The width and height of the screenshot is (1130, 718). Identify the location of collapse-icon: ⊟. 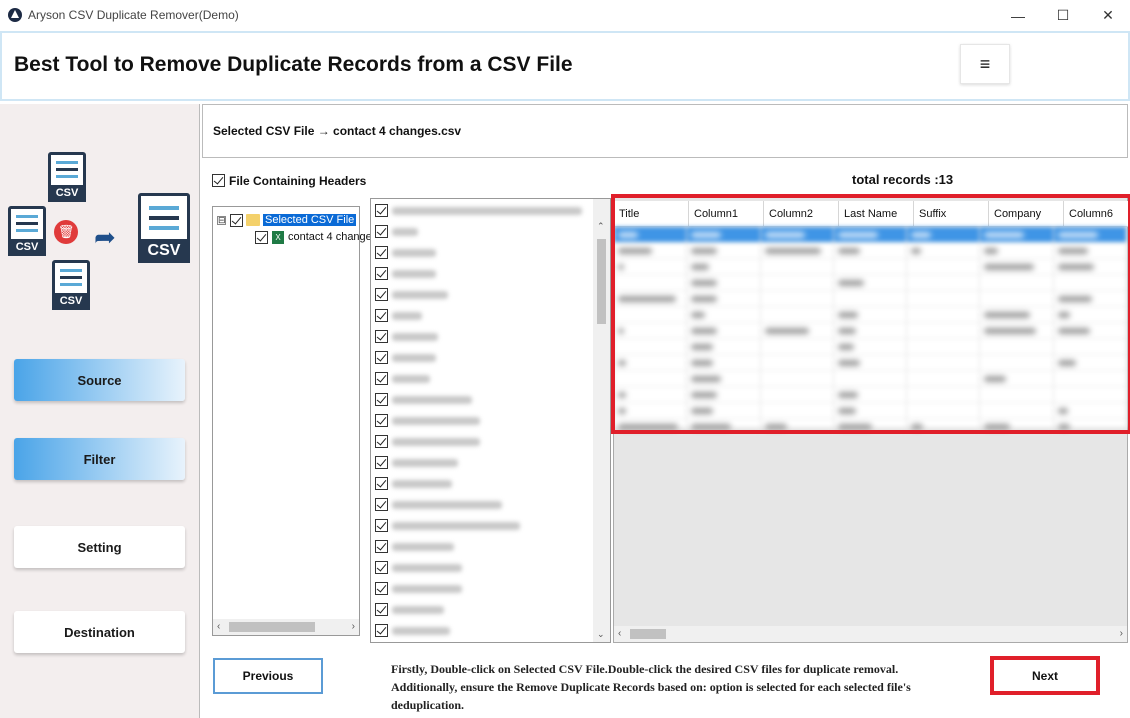
(221, 220).